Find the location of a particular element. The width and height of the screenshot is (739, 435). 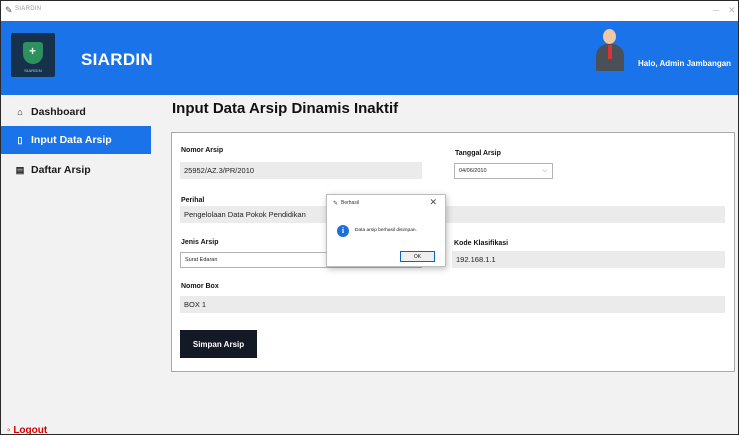

logout-link: ◦ Logout is located at coordinates (27, 429).